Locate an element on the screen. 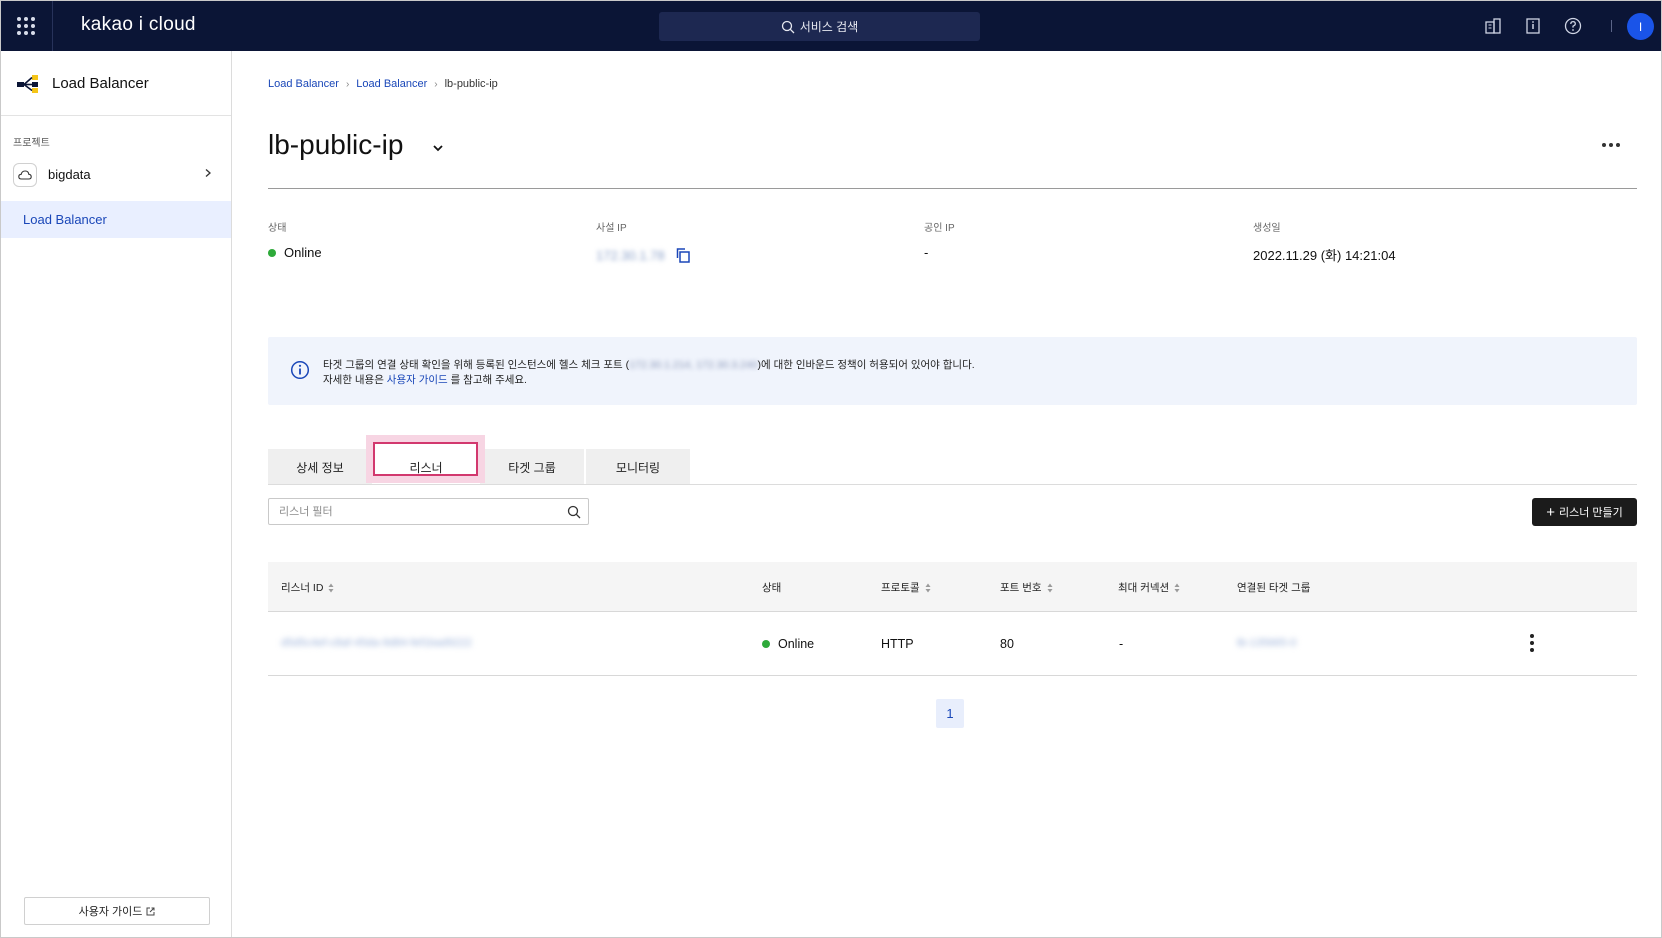 This screenshot has height=938, width=1662. column-header-target-group: 연결된 타겟 그룹 is located at coordinates (1273, 587).